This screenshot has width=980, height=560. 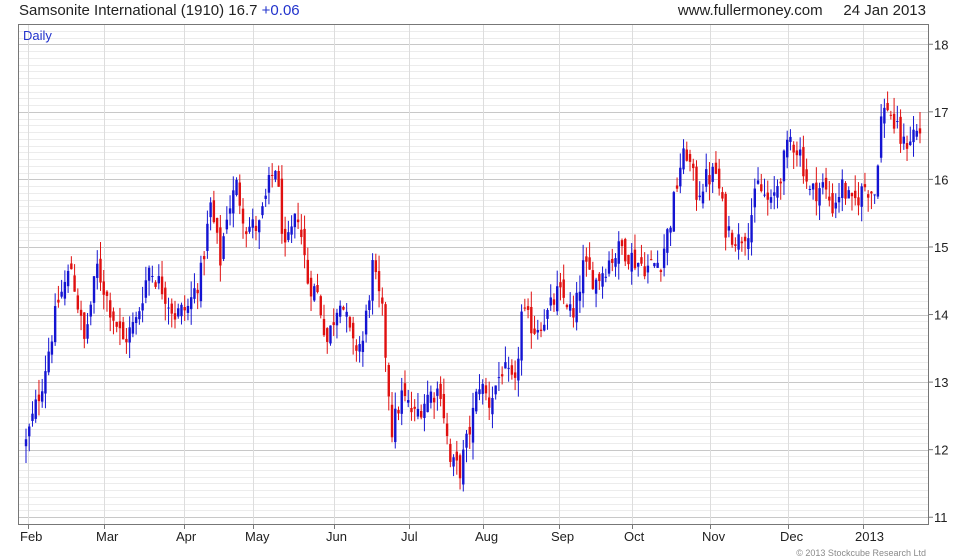 What do you see at coordinates (869, 536) in the screenshot?
I see `x-tick-label: 2013` at bounding box center [869, 536].